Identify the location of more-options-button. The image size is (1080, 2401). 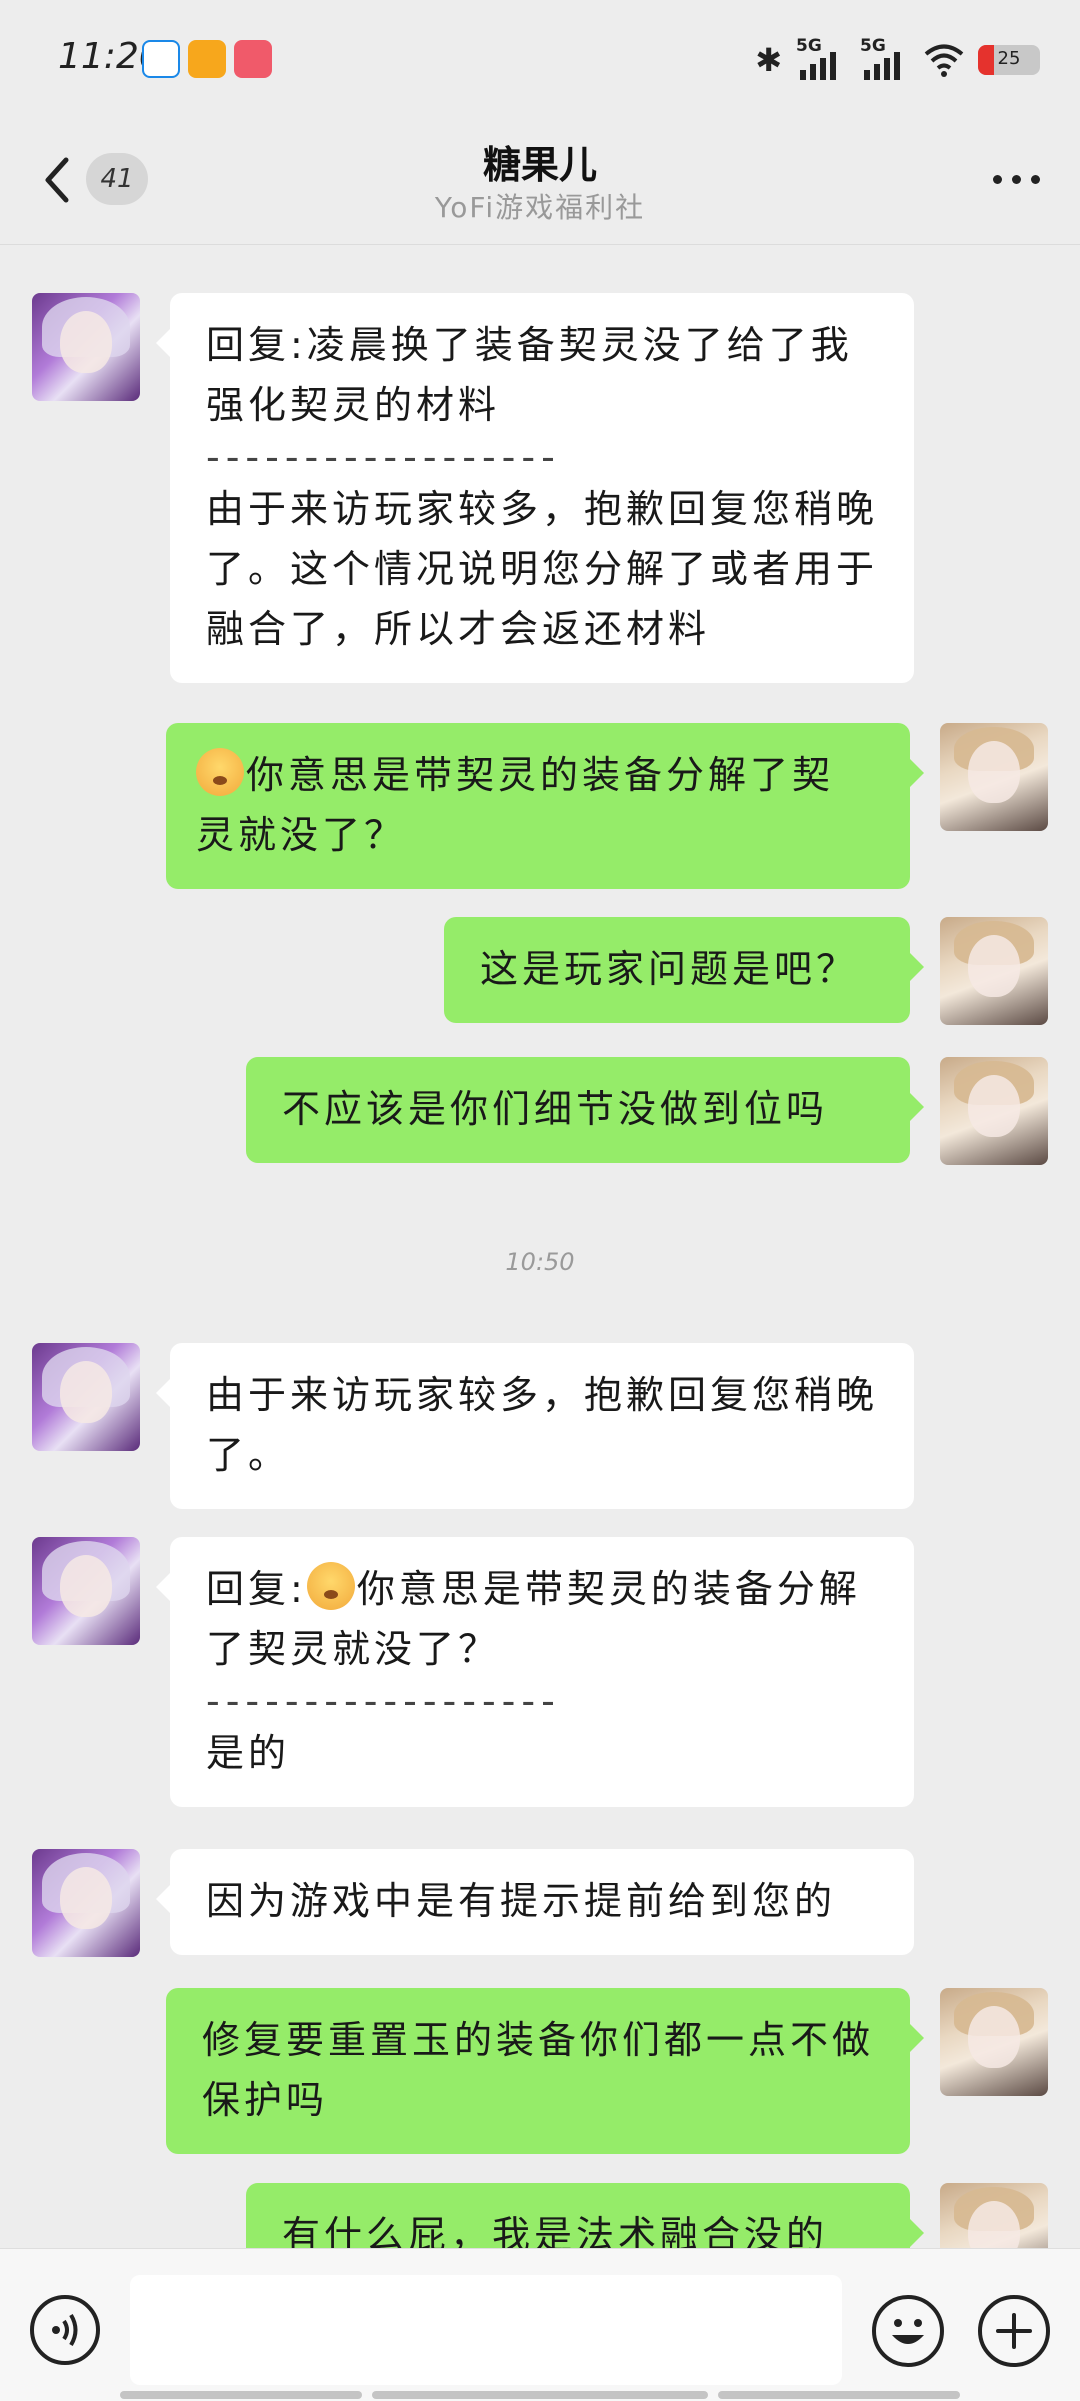
(1016, 179).